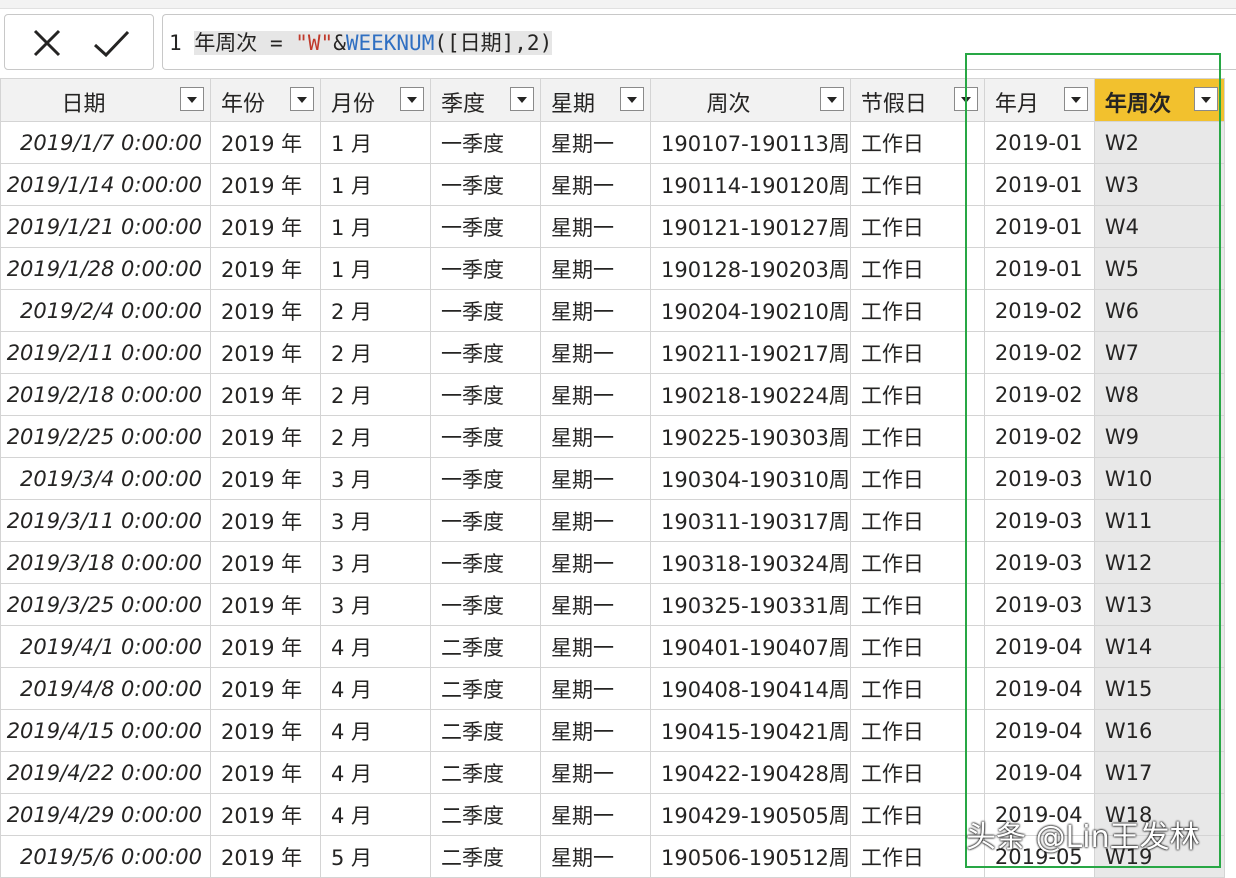 The height and width of the screenshot is (878, 1236). Describe the element at coordinates (105, 520) in the screenshot. I see `date-cell: 2019/3/11 0:00:00` at that location.